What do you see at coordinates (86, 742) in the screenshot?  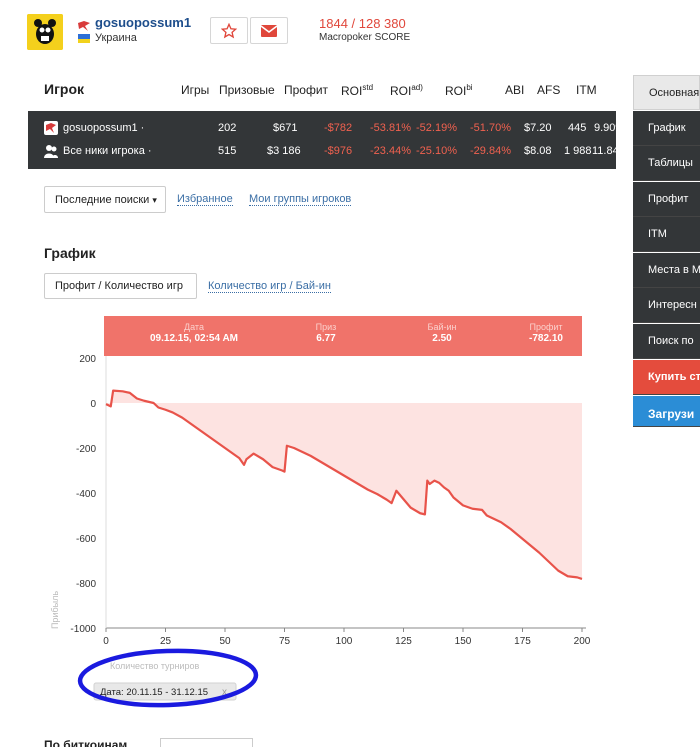 I see `section-title: По биткоинам` at bounding box center [86, 742].